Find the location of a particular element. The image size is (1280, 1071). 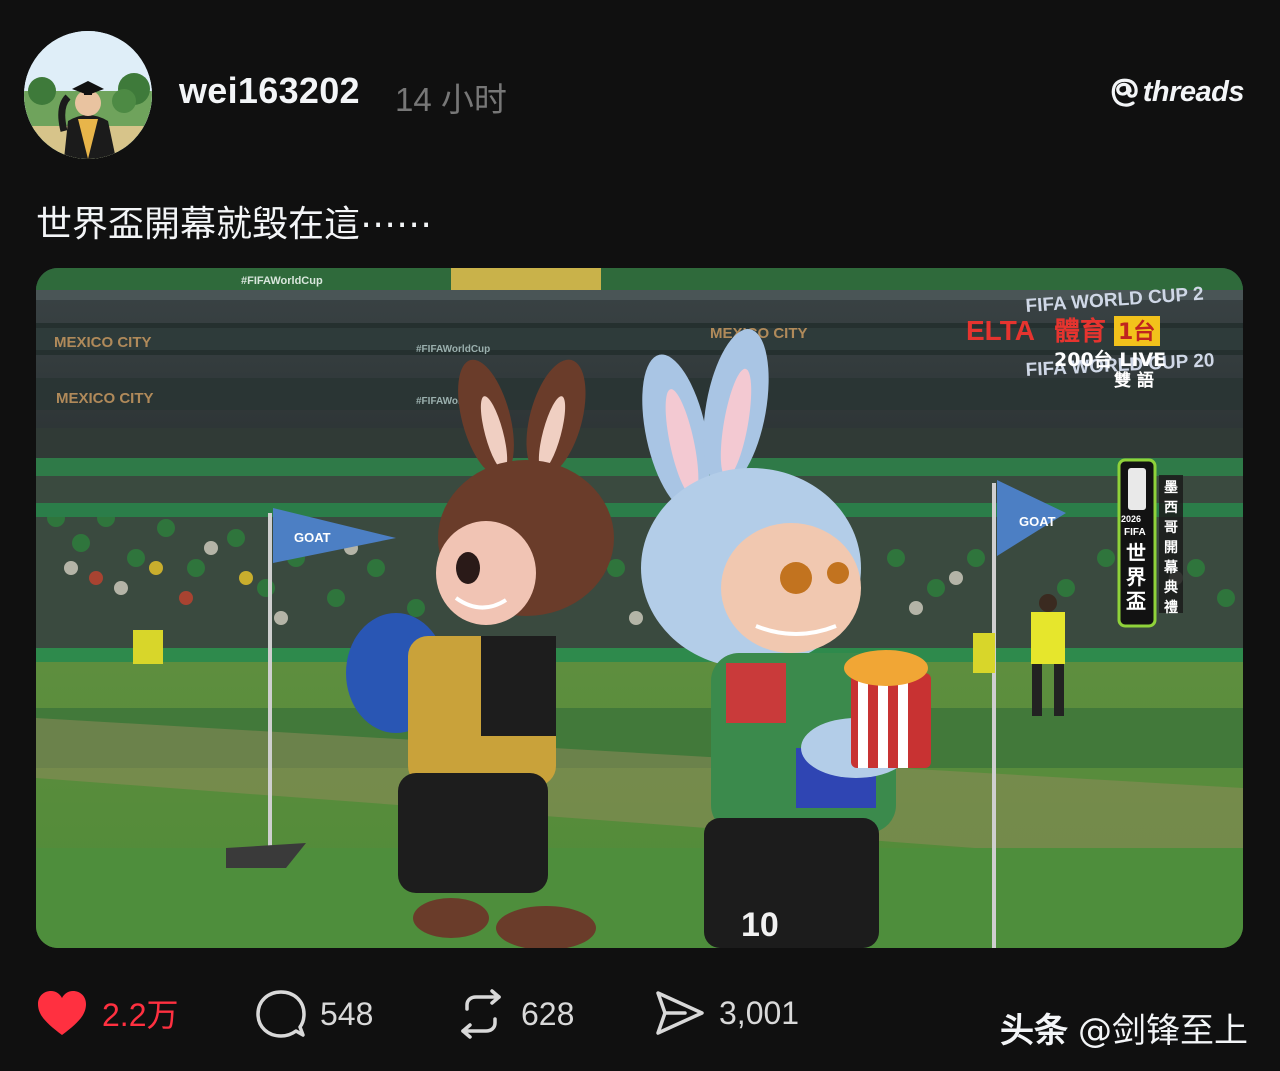

watermark-brand: 头条 is located at coordinates (1034, 1031).